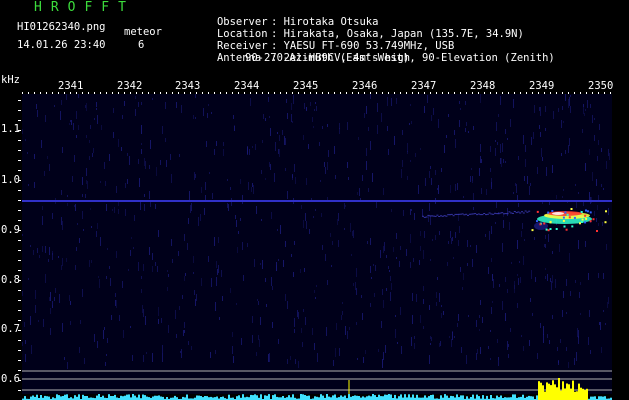  I want to click on timestamp: 14.01.26 23:40, so click(61, 45).